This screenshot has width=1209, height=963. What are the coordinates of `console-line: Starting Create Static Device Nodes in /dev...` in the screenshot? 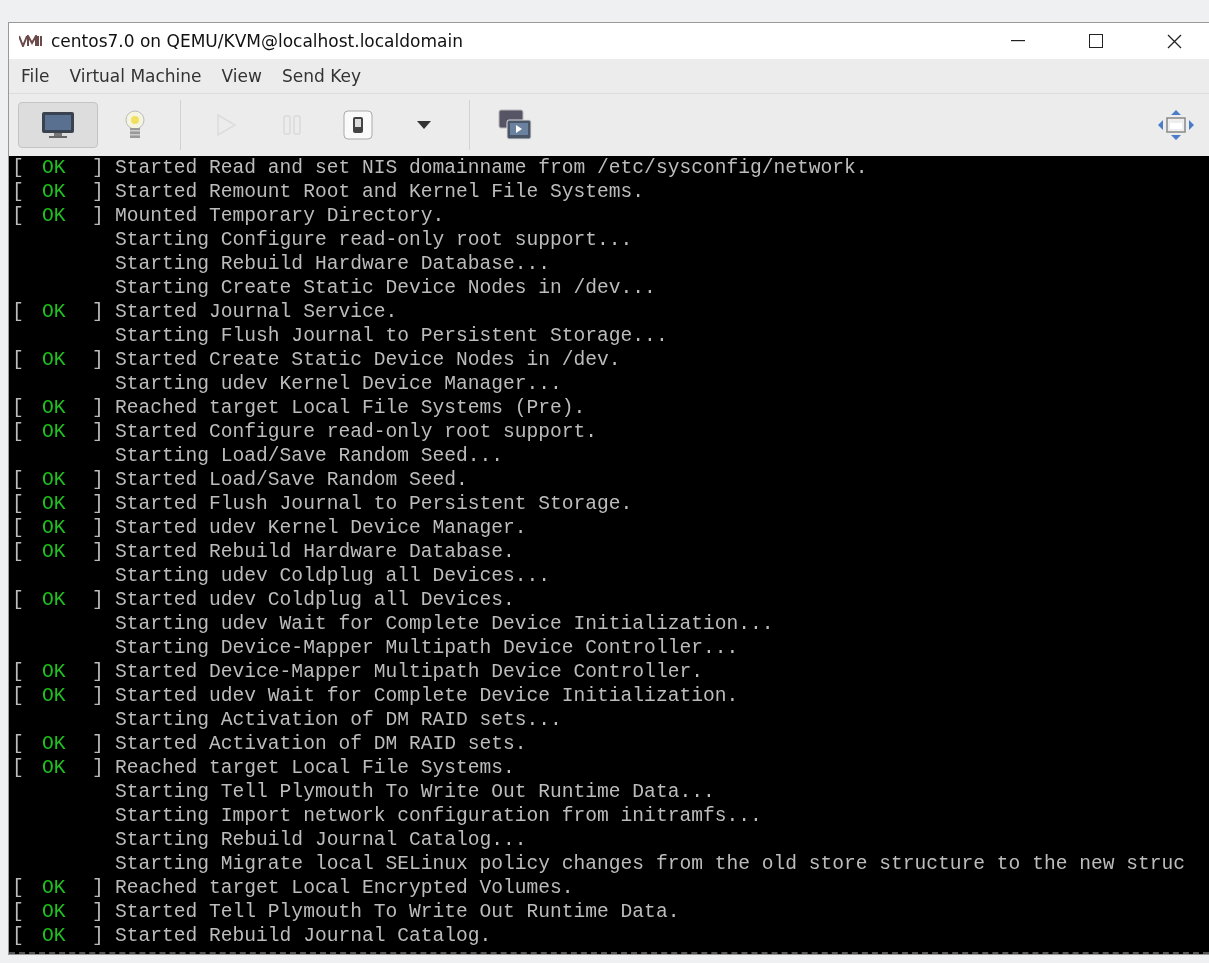 It's located at (385, 288).